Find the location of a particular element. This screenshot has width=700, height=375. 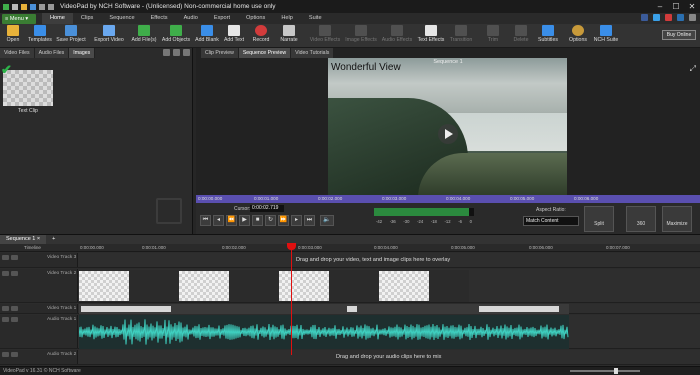

trim-button: Trim is located at coordinates (493, 36).